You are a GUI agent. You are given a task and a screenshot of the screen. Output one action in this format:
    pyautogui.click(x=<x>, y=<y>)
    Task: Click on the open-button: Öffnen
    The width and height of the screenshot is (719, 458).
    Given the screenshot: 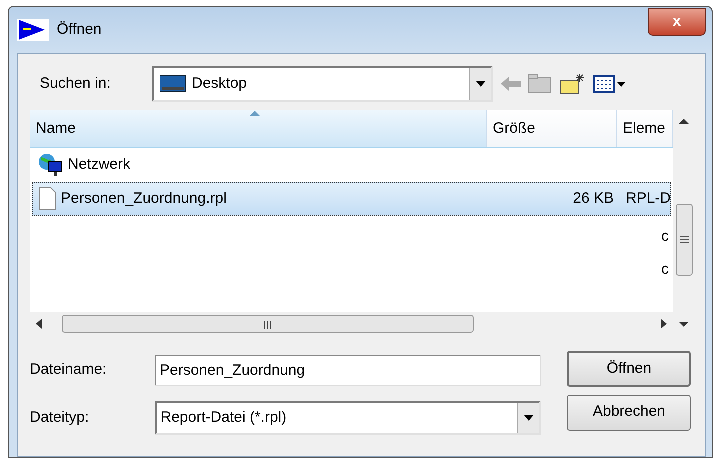 What is the action you would take?
    pyautogui.click(x=629, y=369)
    